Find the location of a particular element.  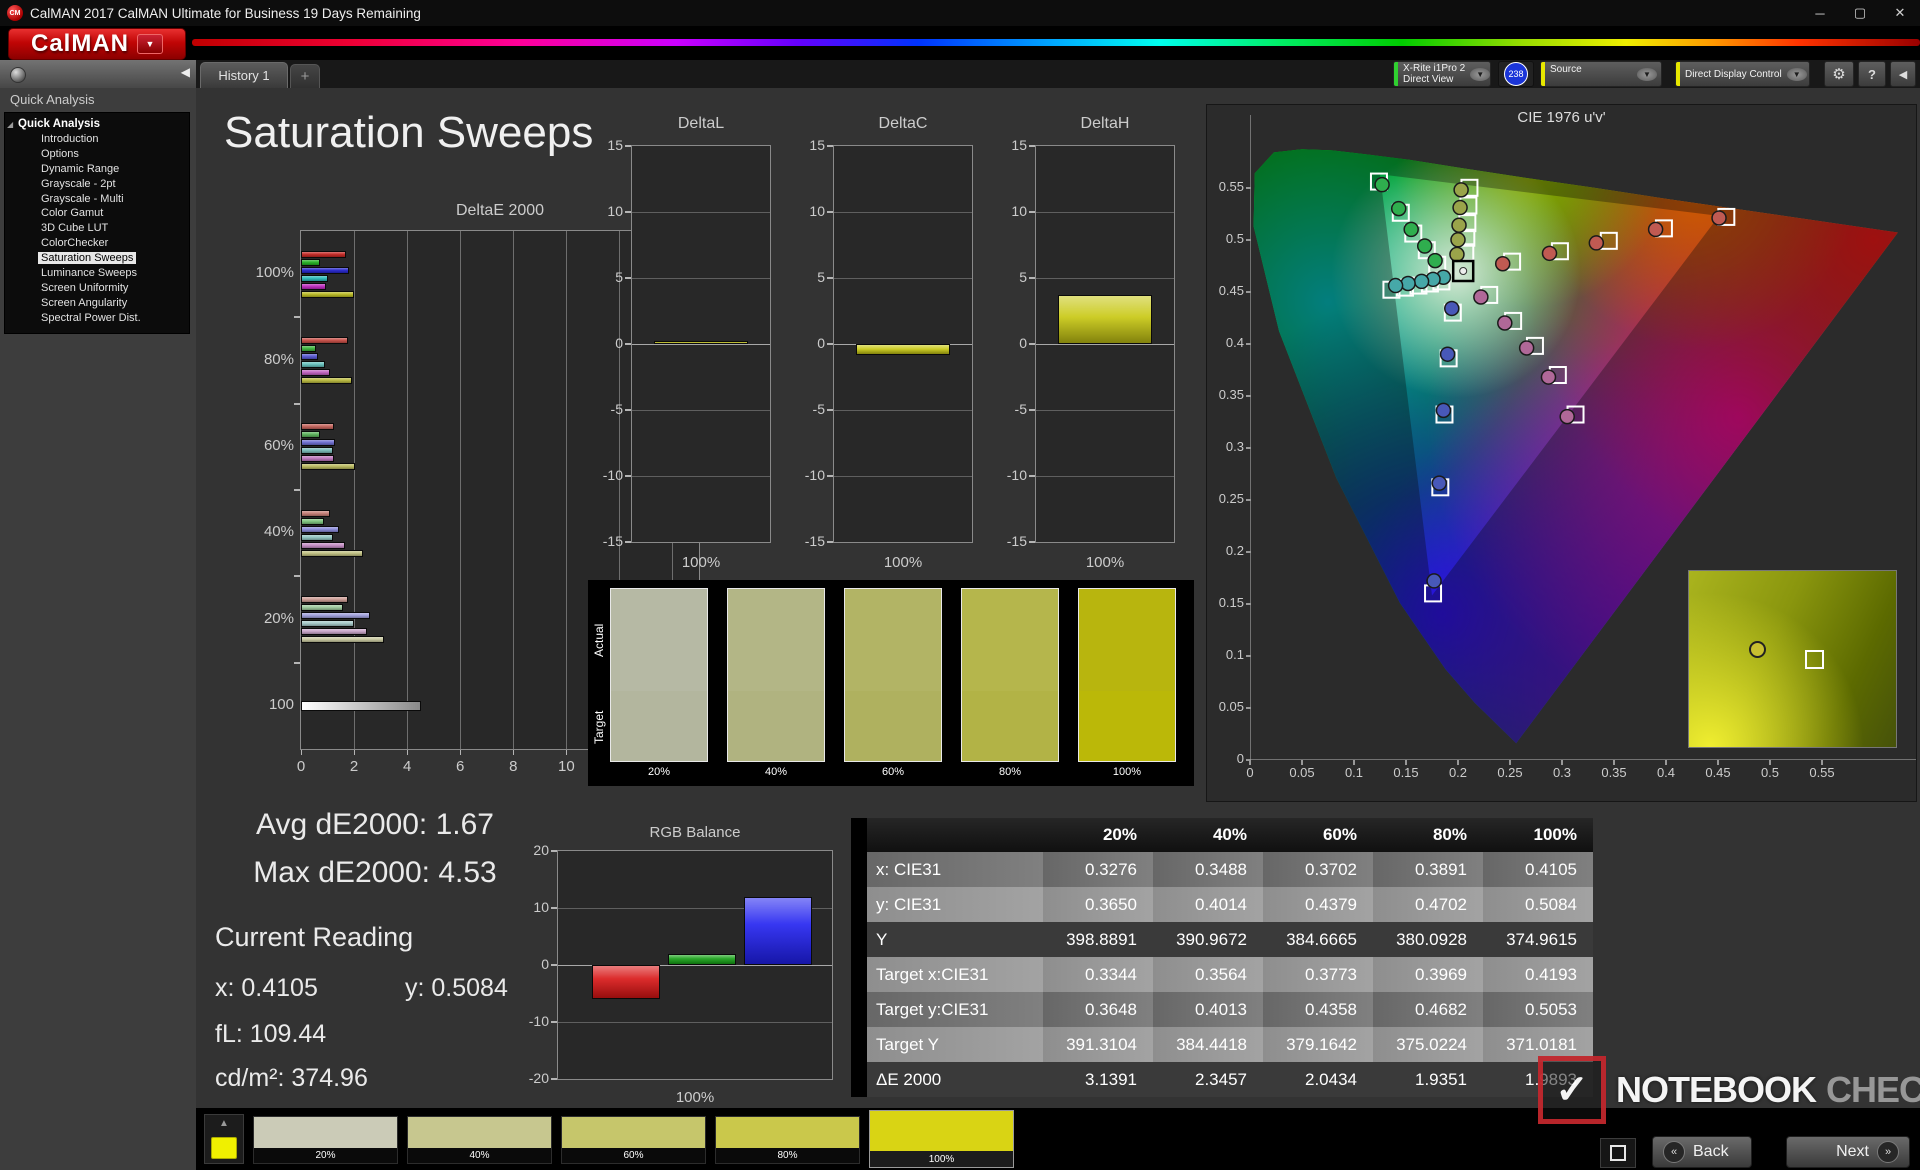

sidebar-item-colorchecker: ColorChecker is located at coordinates (97, 243).